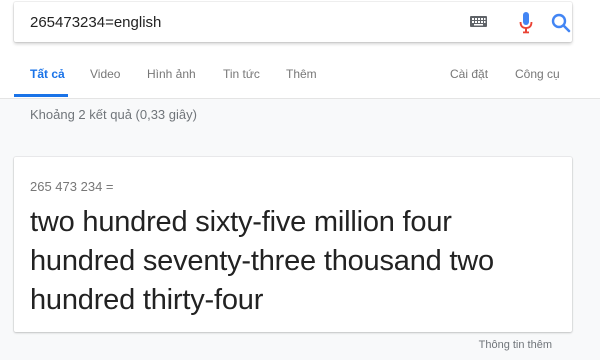  Describe the element at coordinates (478, 21) in the screenshot. I see `keyboard-icon` at that location.